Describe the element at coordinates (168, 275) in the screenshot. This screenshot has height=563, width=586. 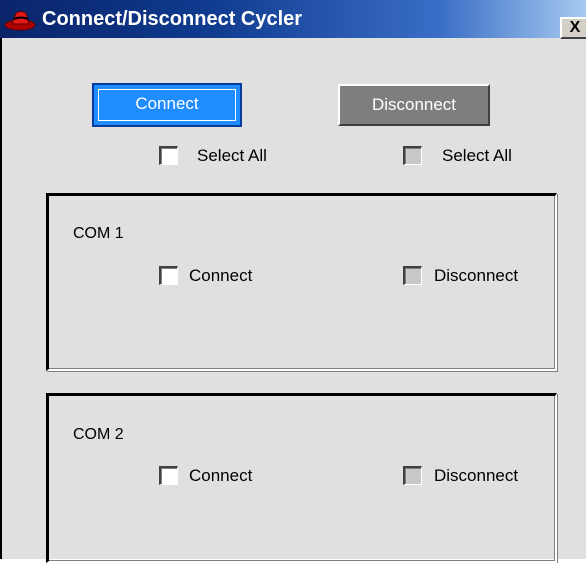
I see `com1-connect-checkbox` at that location.